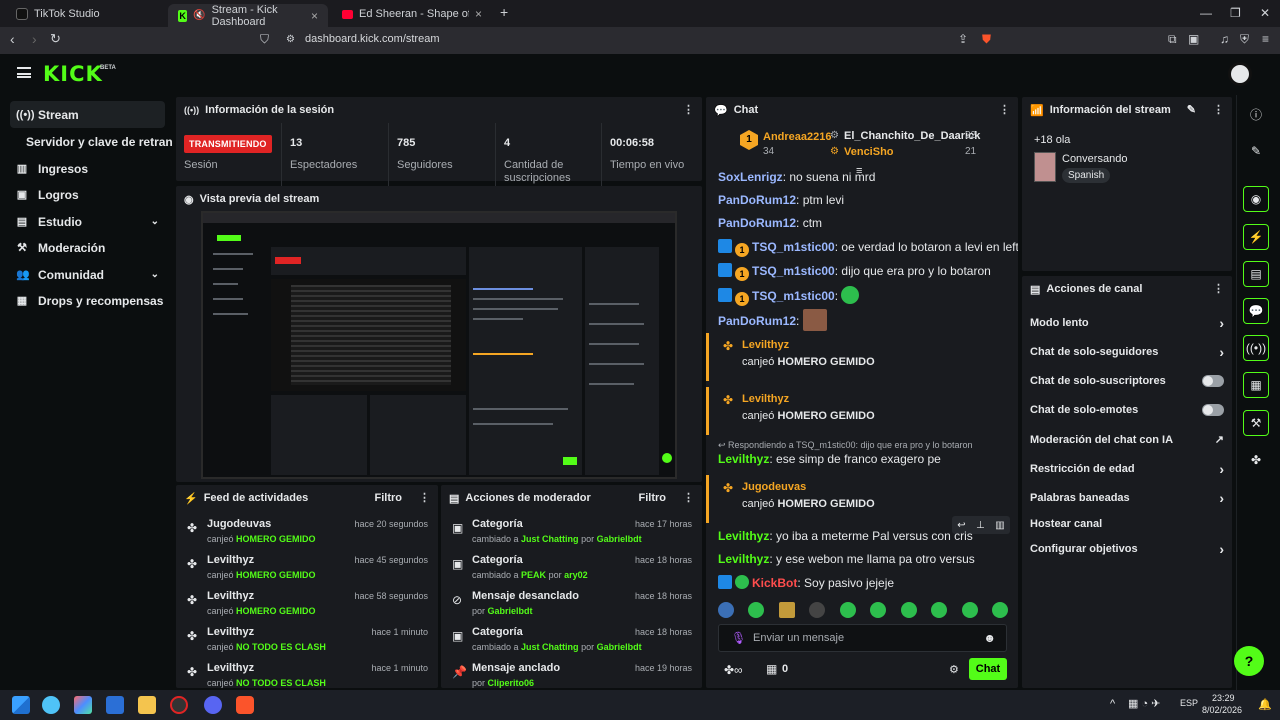 The height and width of the screenshot is (720, 1280). What do you see at coordinates (1235, 13) in the screenshot?
I see `restore-icon: ❐` at bounding box center [1235, 13].